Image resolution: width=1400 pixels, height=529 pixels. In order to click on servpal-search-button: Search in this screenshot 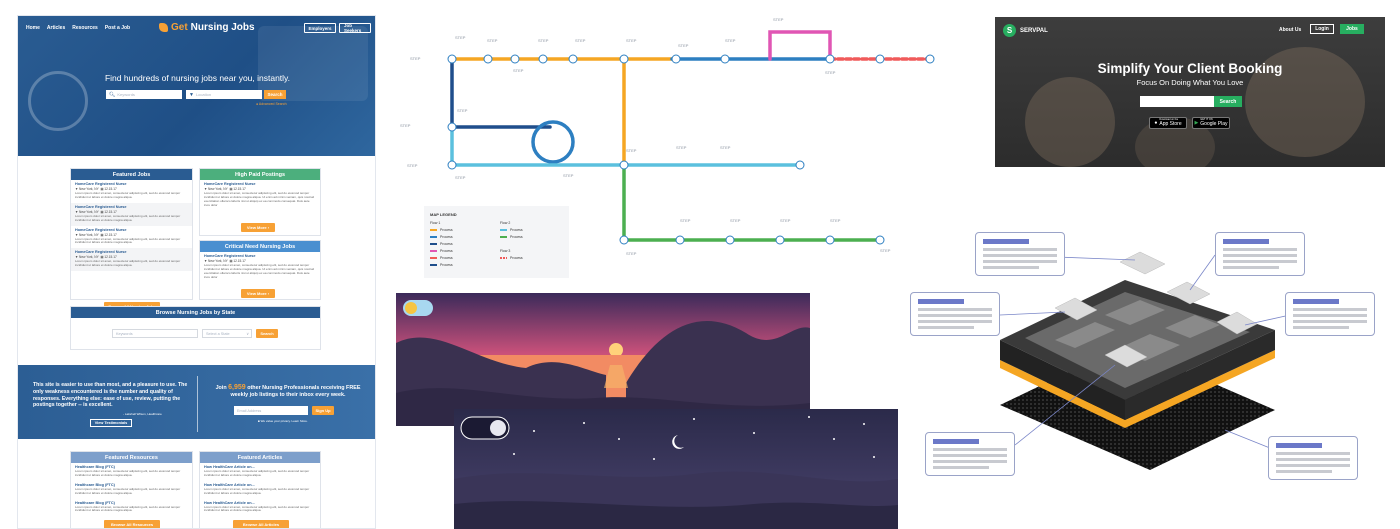, I will do `click(1228, 101)`.